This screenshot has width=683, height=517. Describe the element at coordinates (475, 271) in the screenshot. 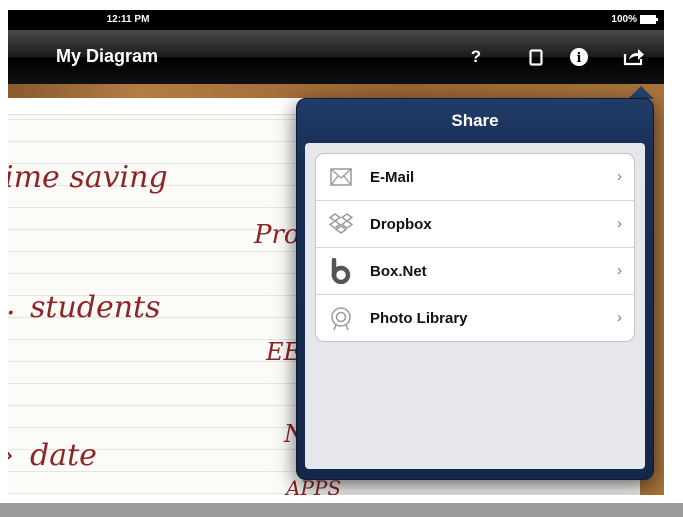

I see `share-option-box-net: Box.Net ›` at that location.